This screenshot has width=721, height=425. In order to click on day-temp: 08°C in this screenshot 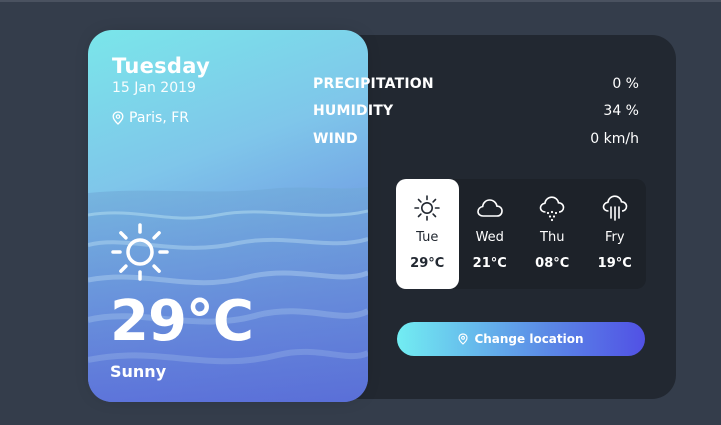, I will do `click(552, 263)`.